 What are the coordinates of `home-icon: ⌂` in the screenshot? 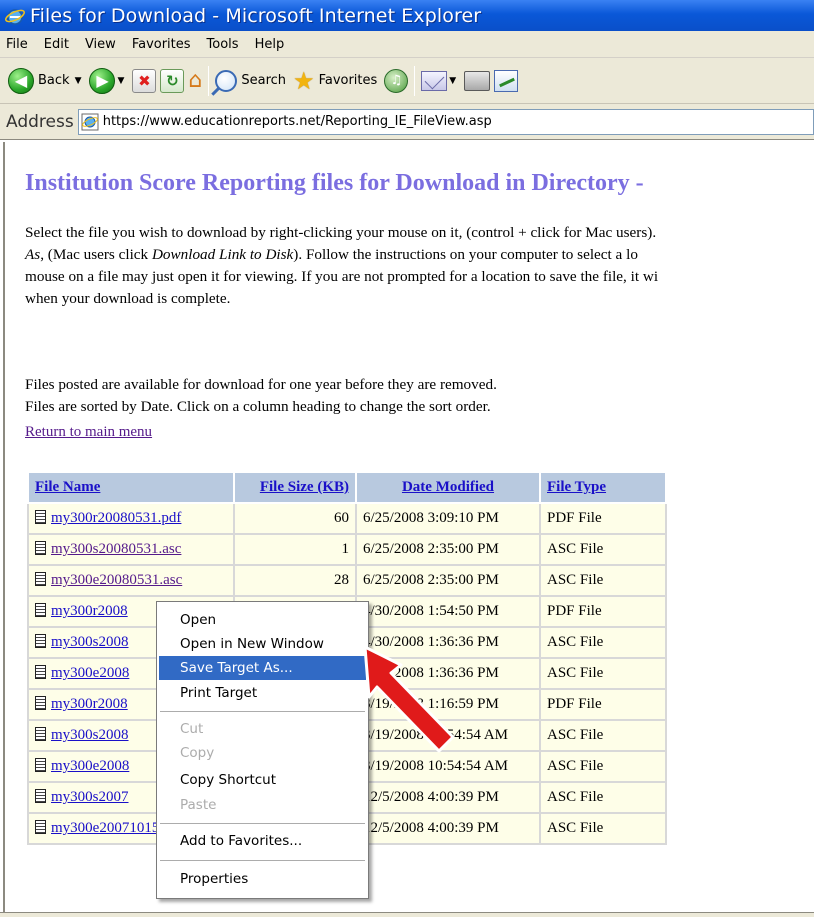 It's located at (195, 80).